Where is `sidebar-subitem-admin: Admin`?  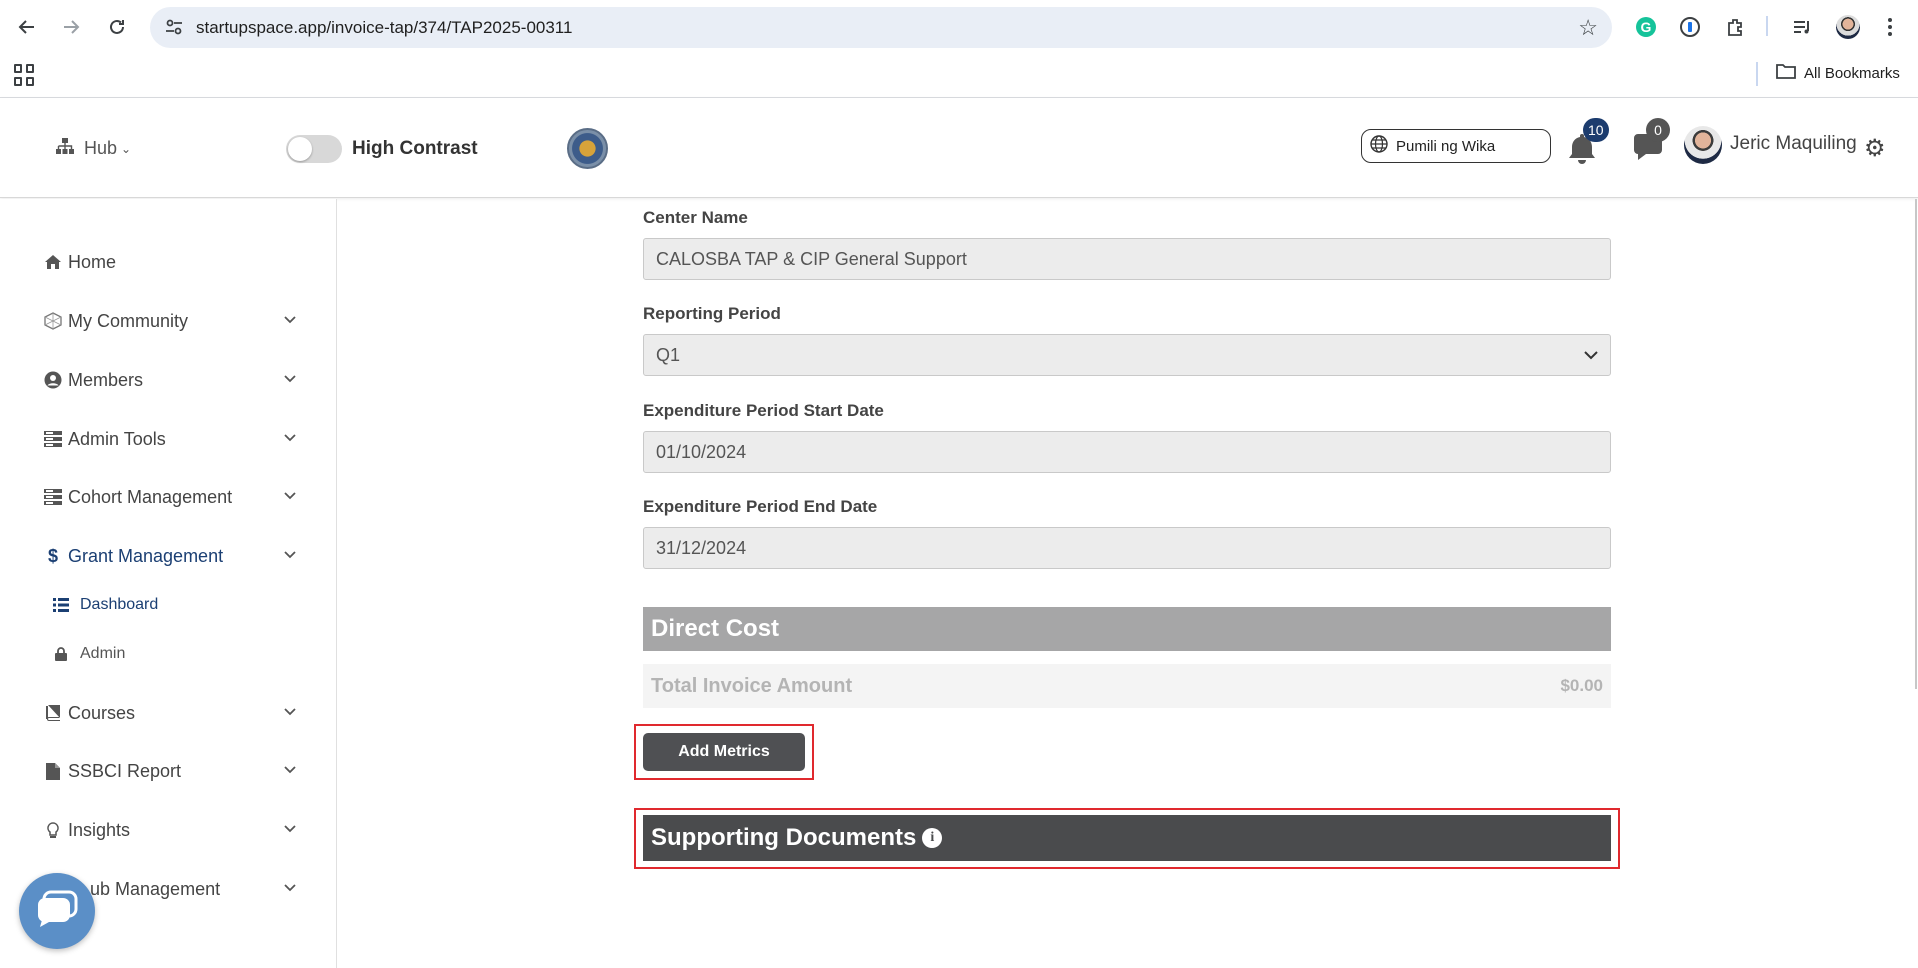
sidebar-subitem-admin: Admin is located at coordinates (88, 654).